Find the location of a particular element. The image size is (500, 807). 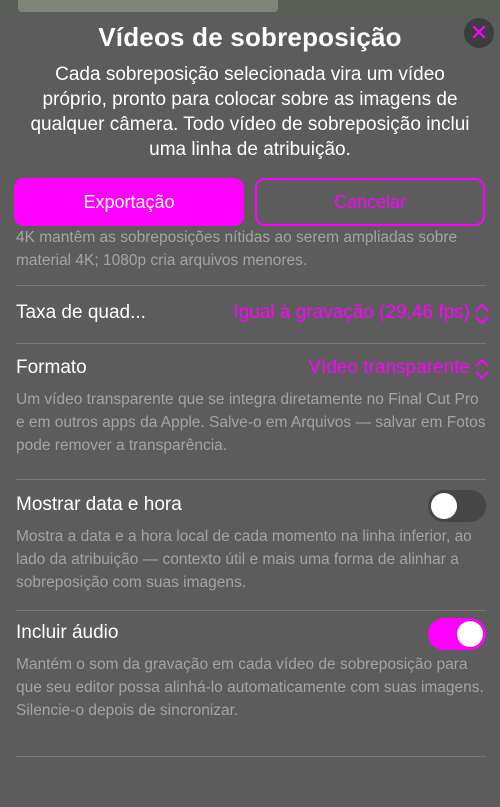

background-thumbnail is located at coordinates (148, 6).